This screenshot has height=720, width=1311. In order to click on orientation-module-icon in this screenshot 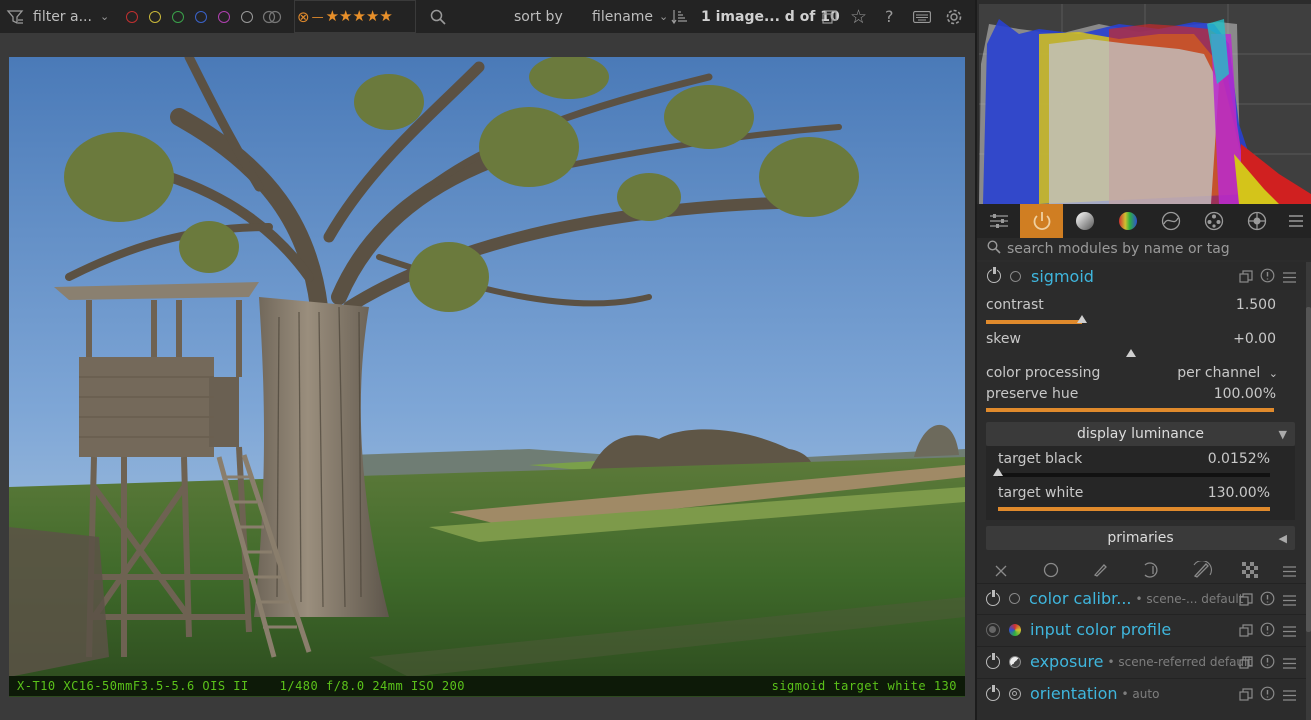, I will do `click(1015, 693)`.